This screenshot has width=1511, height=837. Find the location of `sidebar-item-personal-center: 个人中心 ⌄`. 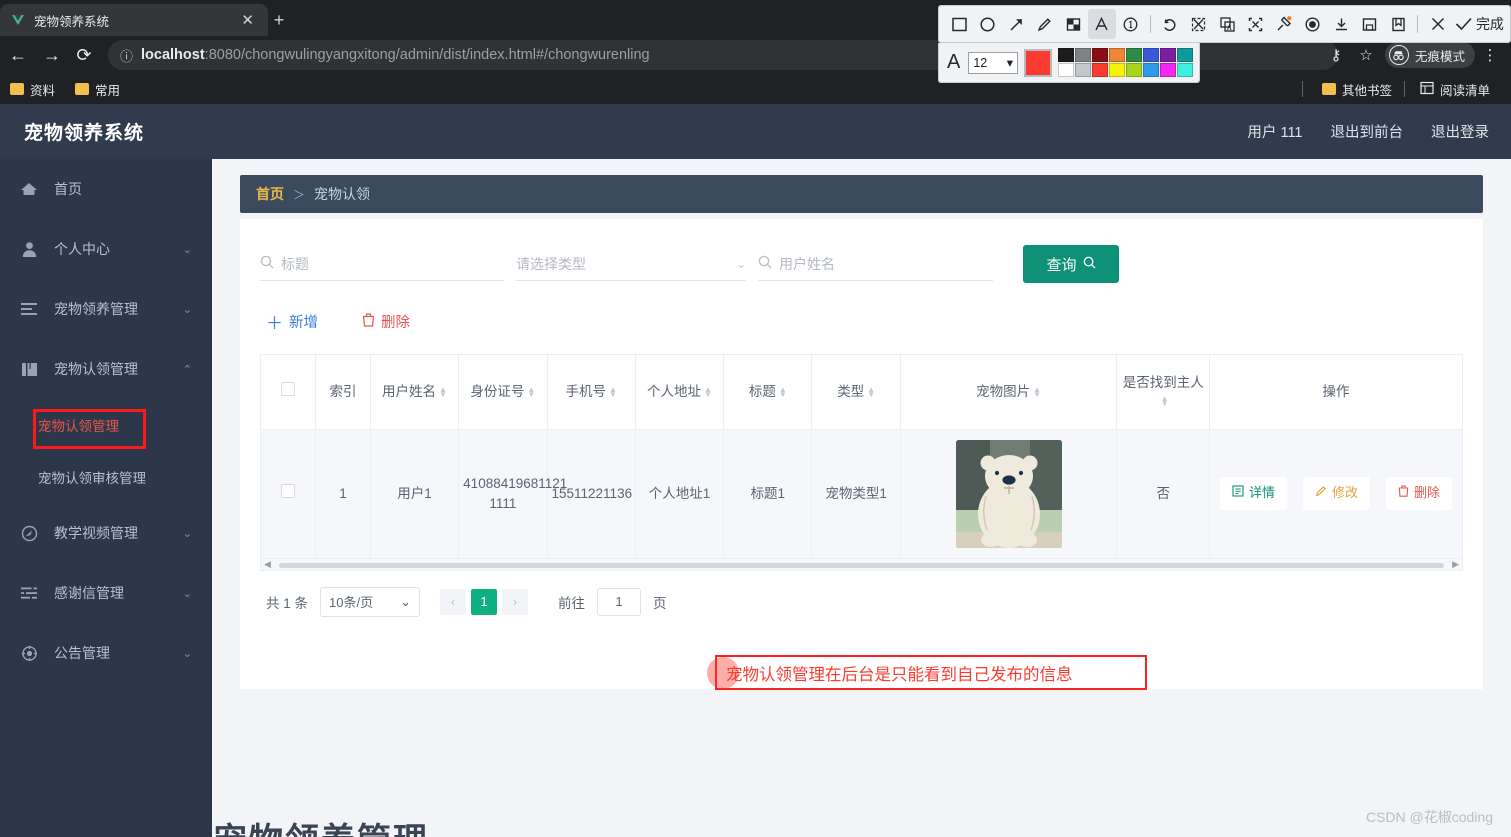

sidebar-item-personal-center: 个人中心 ⌄ is located at coordinates (106, 249).